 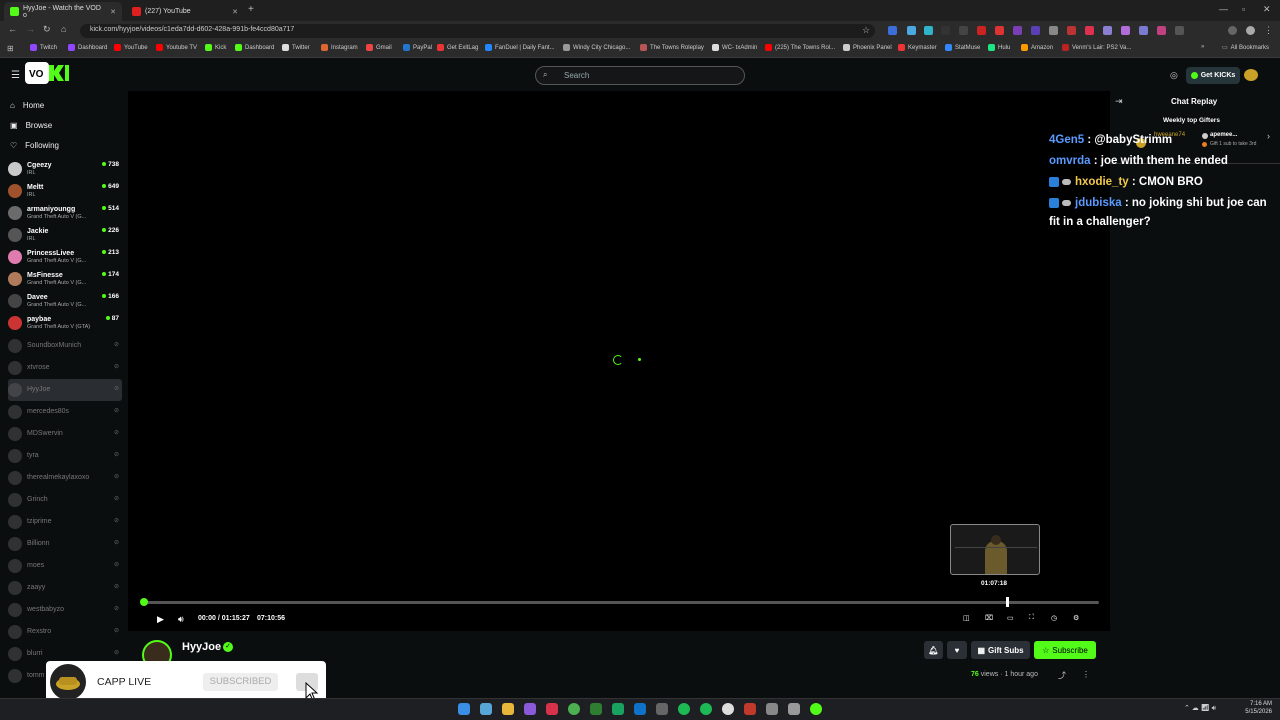 What do you see at coordinates (31, 125) in the screenshot?
I see `nav-browse: ▣ Browse` at bounding box center [31, 125].